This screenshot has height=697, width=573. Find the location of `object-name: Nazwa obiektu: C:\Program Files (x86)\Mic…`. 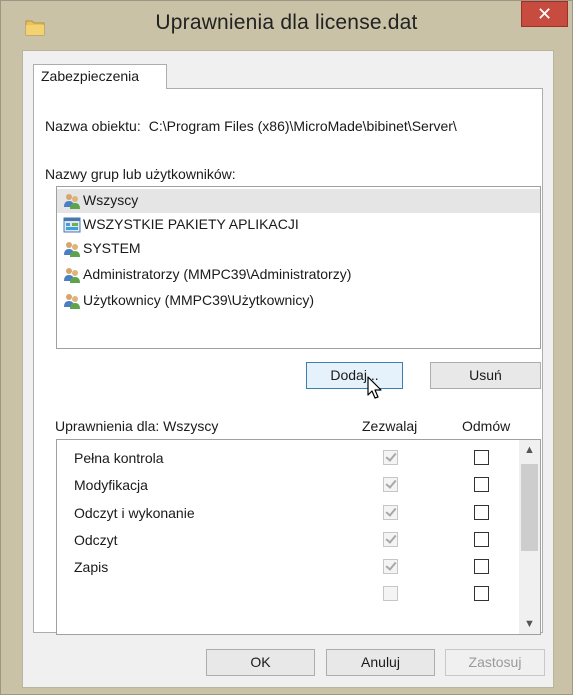

object-name: Nazwa obiektu: C:\Program Files (x86)\Mic… is located at coordinates (295, 126).